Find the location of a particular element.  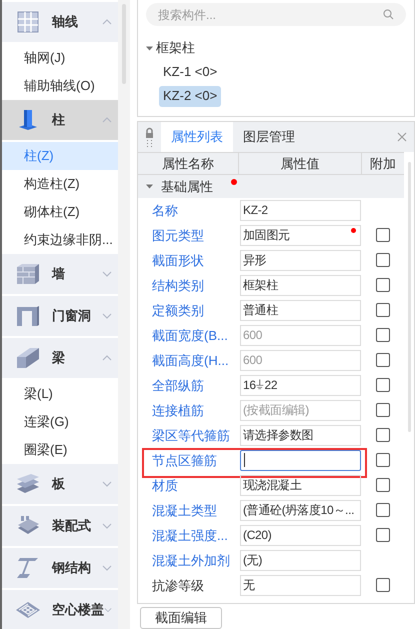

section-label: 柱 is located at coordinates (59, 120).